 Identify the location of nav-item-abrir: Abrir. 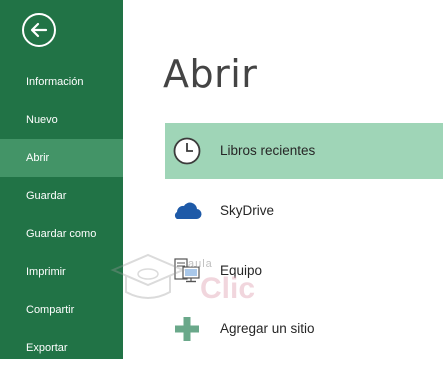
(61, 158).